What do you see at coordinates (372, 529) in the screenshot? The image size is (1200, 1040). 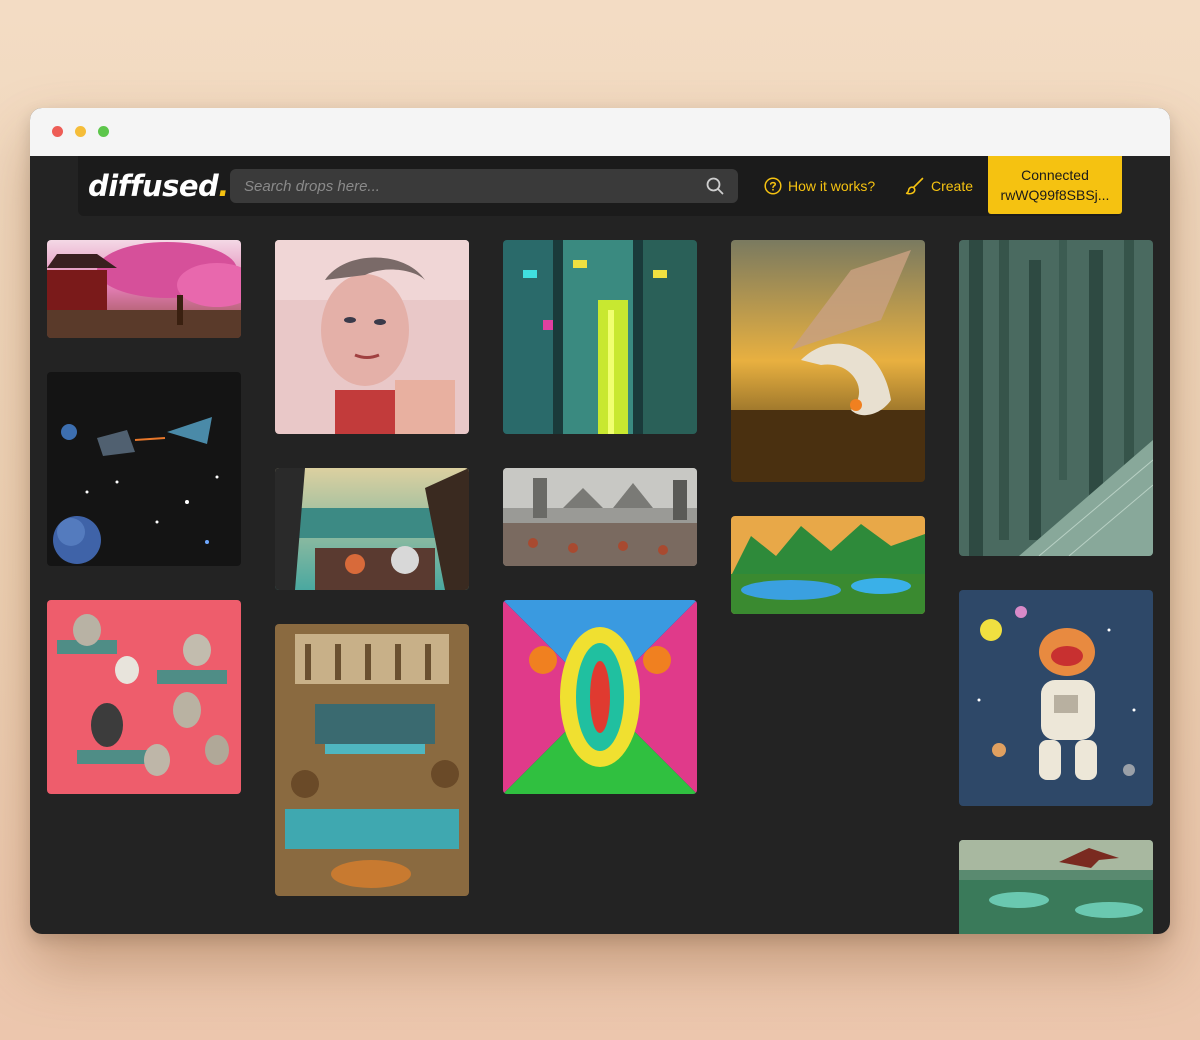 I see `gallery-item-cockpit-futuristic-city` at bounding box center [372, 529].